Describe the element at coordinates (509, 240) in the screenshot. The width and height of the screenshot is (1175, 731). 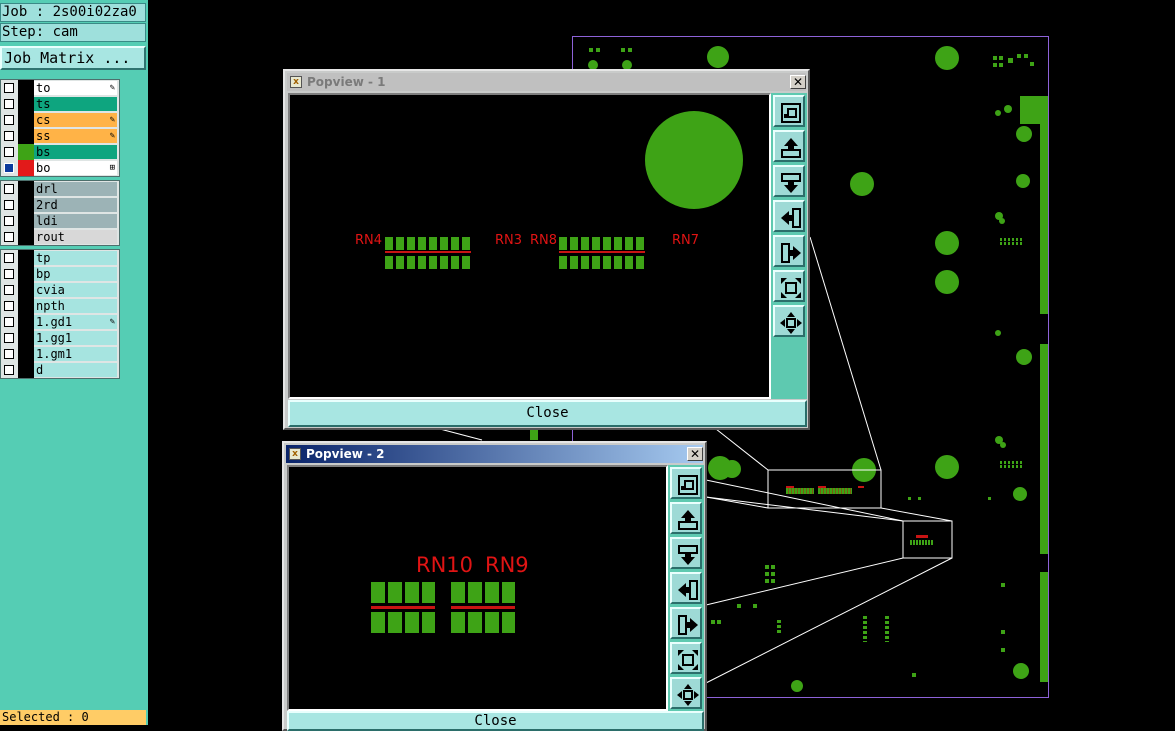
I see `label-rn3: RN3` at that location.